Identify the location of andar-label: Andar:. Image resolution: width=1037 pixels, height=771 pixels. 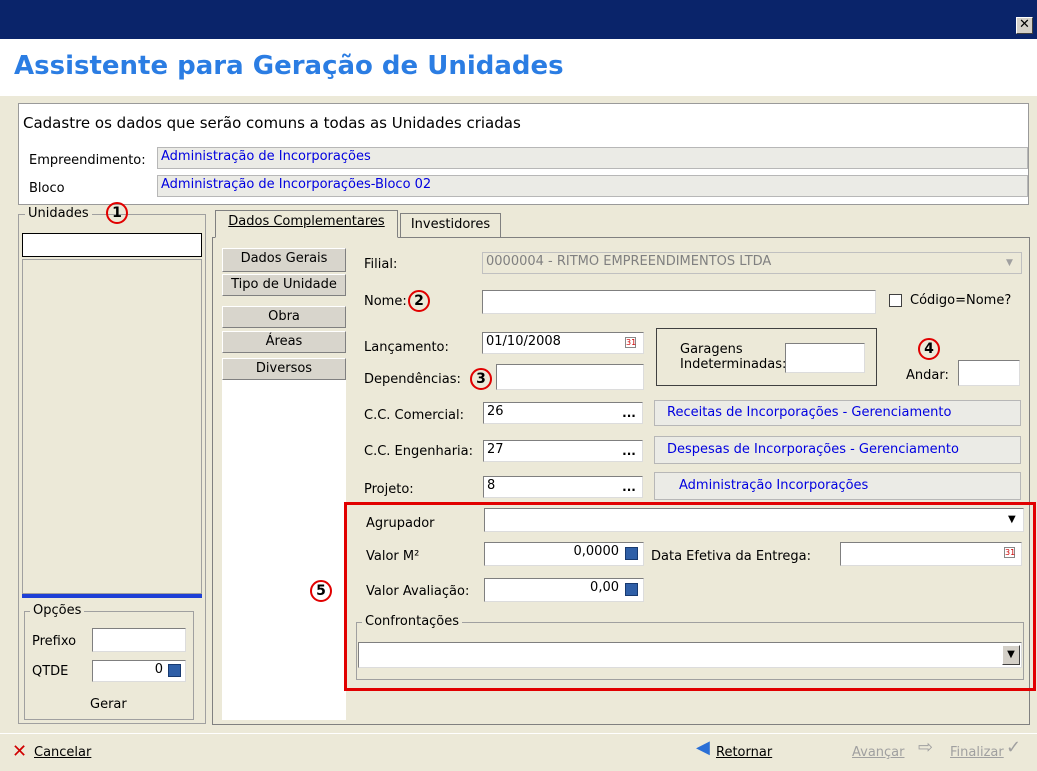
(927, 375).